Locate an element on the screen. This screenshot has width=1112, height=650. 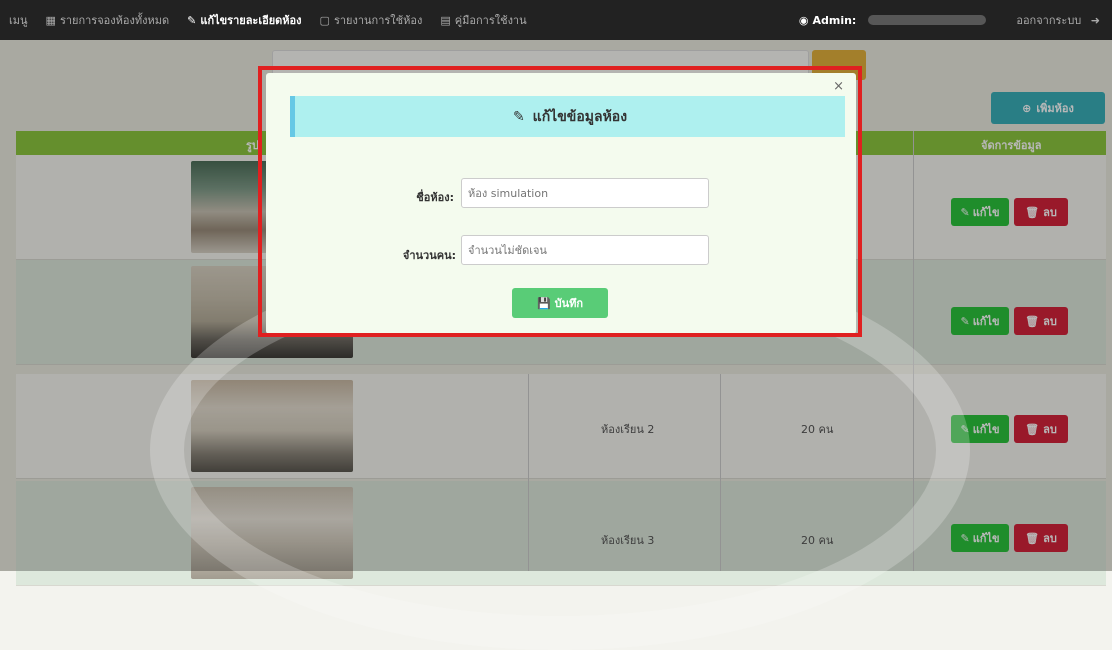
nav-item-manual: ▤ คู่มือการใช้งาน is located at coordinates (483, 20).